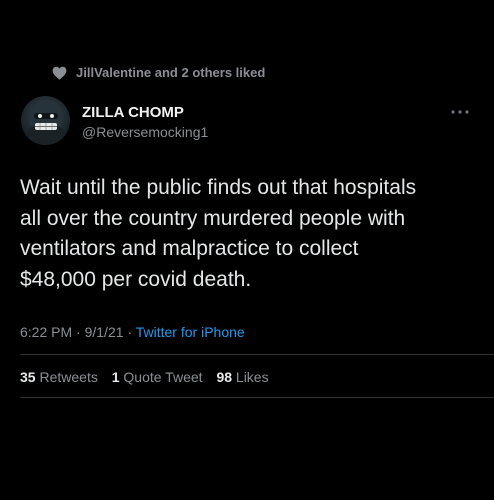  I want to click on social-context-text: JillValentine and 2 others liked, so click(171, 72).